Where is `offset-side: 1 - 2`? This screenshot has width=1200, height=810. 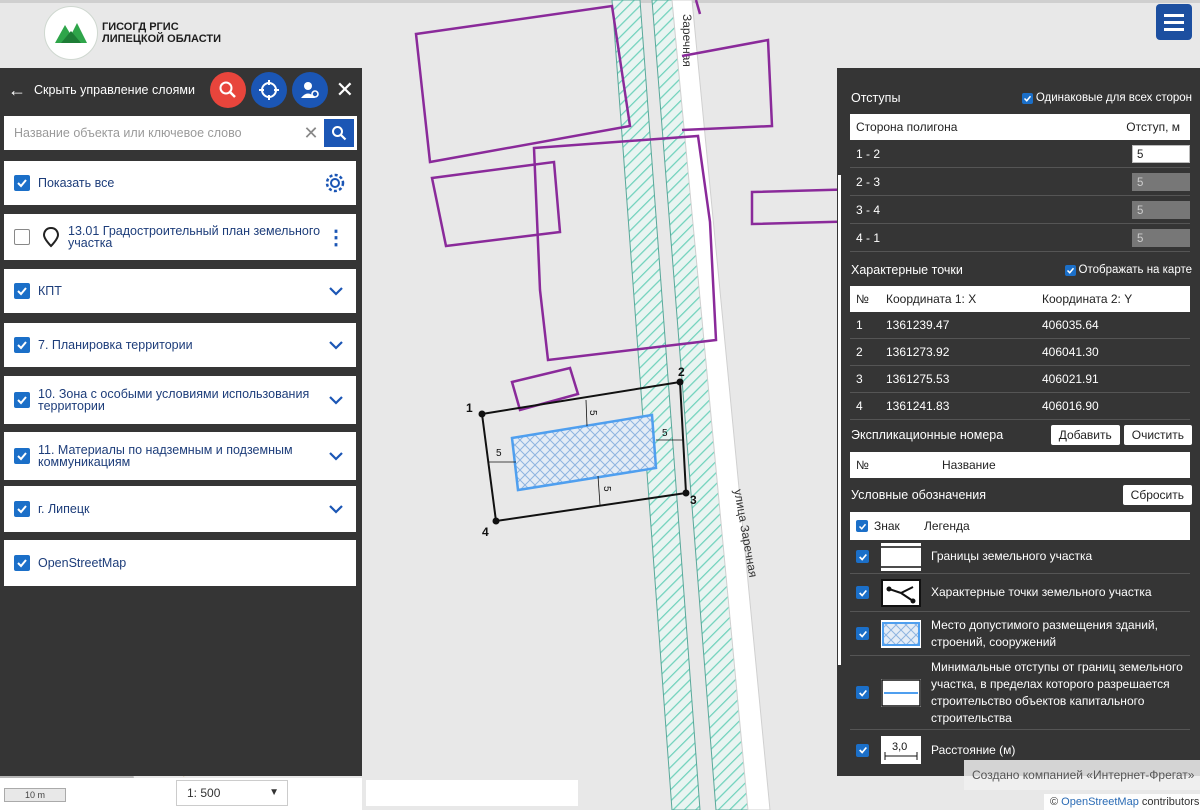 offset-side: 1 - 2 is located at coordinates (868, 153).